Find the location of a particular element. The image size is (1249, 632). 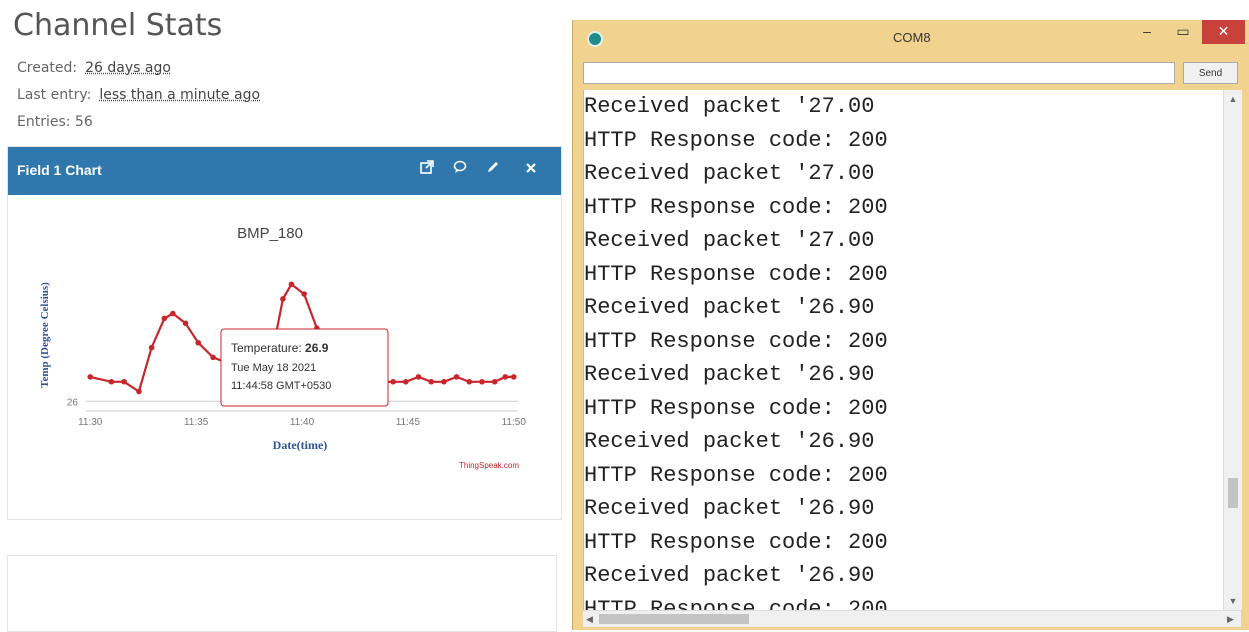

card-title: Field 1 Chart is located at coordinates (59, 170).